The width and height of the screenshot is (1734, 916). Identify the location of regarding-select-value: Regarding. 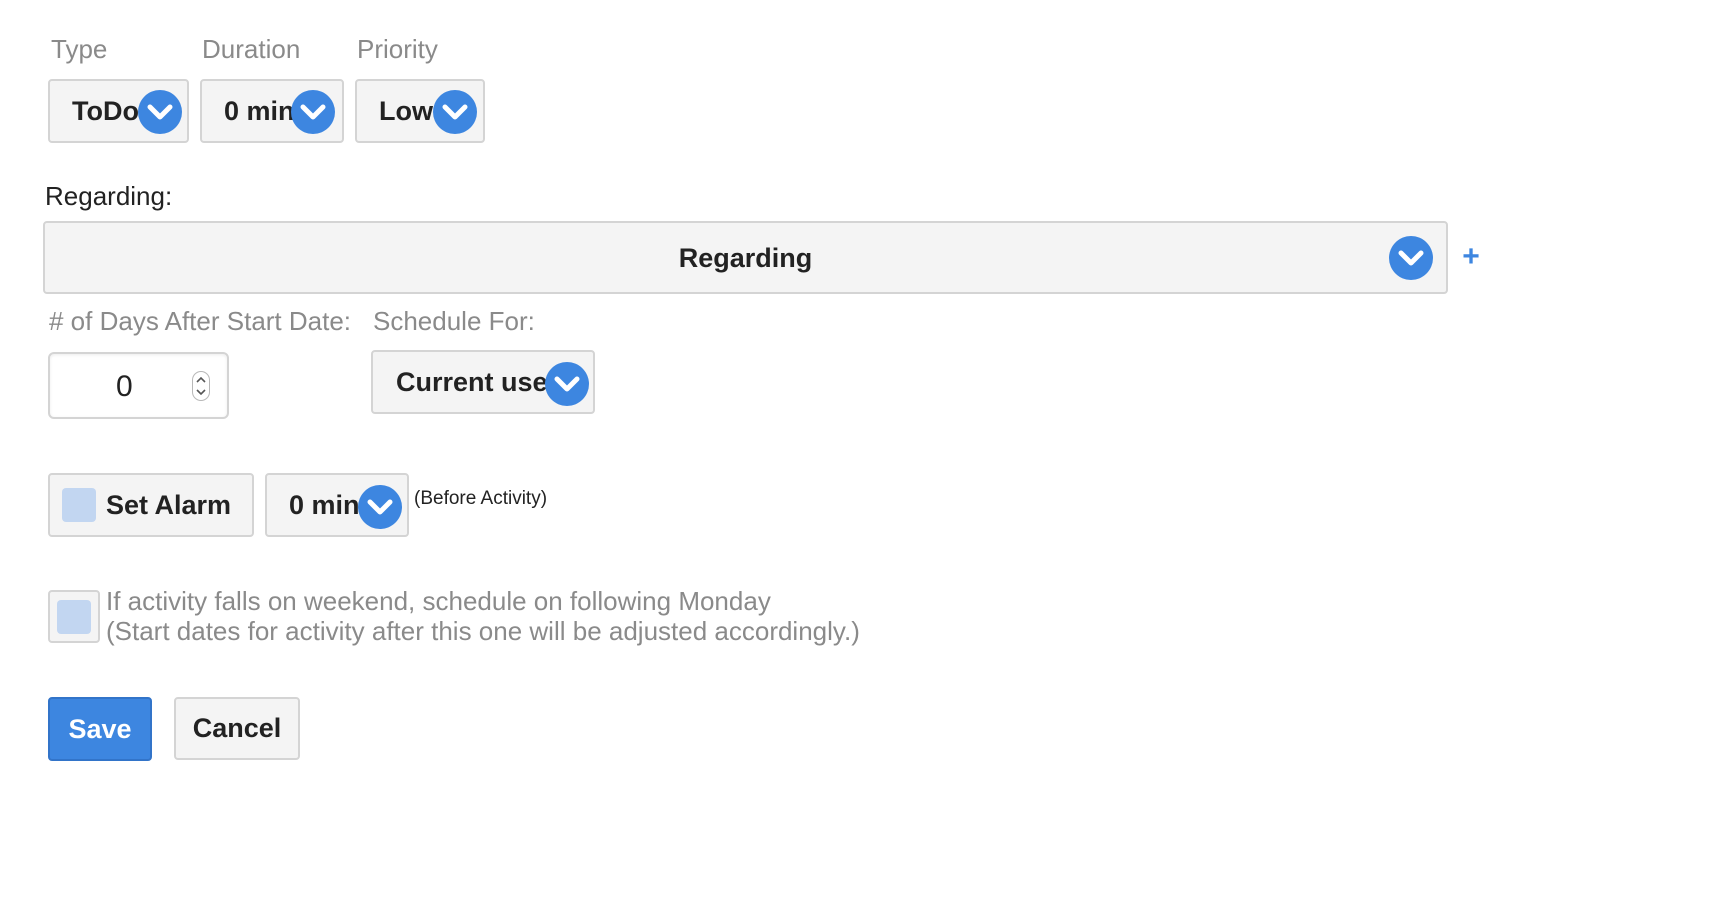
(745, 258).